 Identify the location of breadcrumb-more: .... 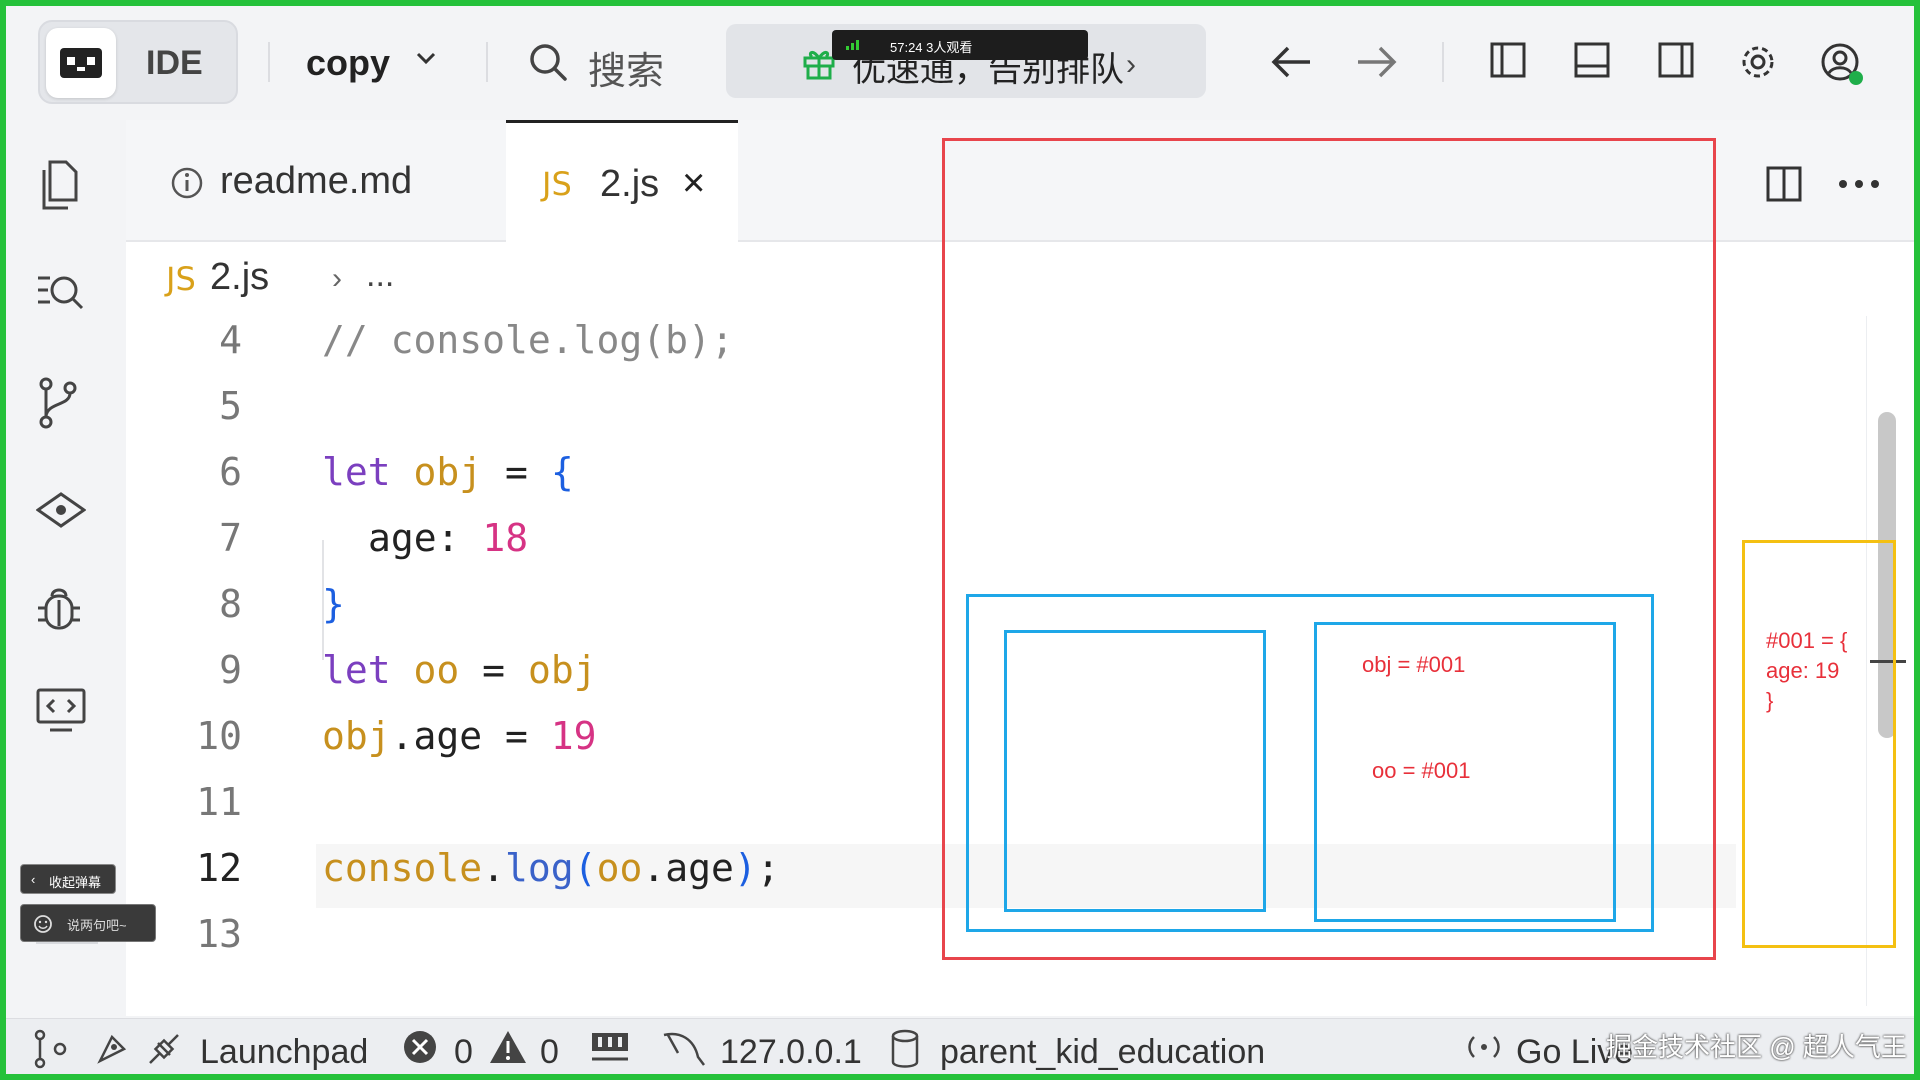
(380, 275).